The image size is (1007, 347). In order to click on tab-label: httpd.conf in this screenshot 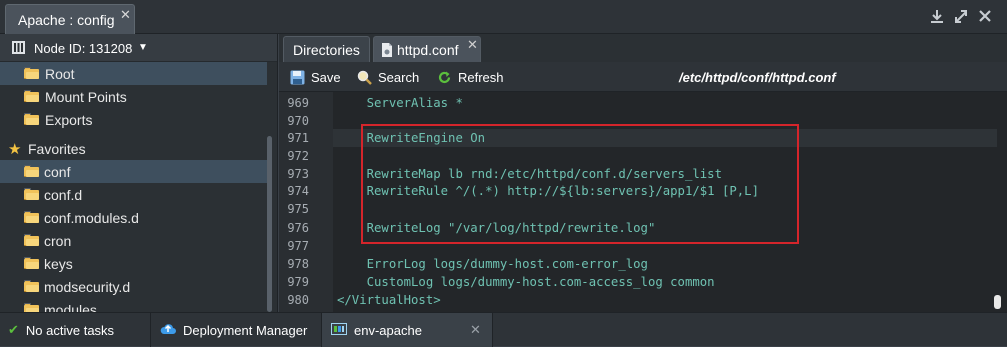, I will do `click(428, 50)`.